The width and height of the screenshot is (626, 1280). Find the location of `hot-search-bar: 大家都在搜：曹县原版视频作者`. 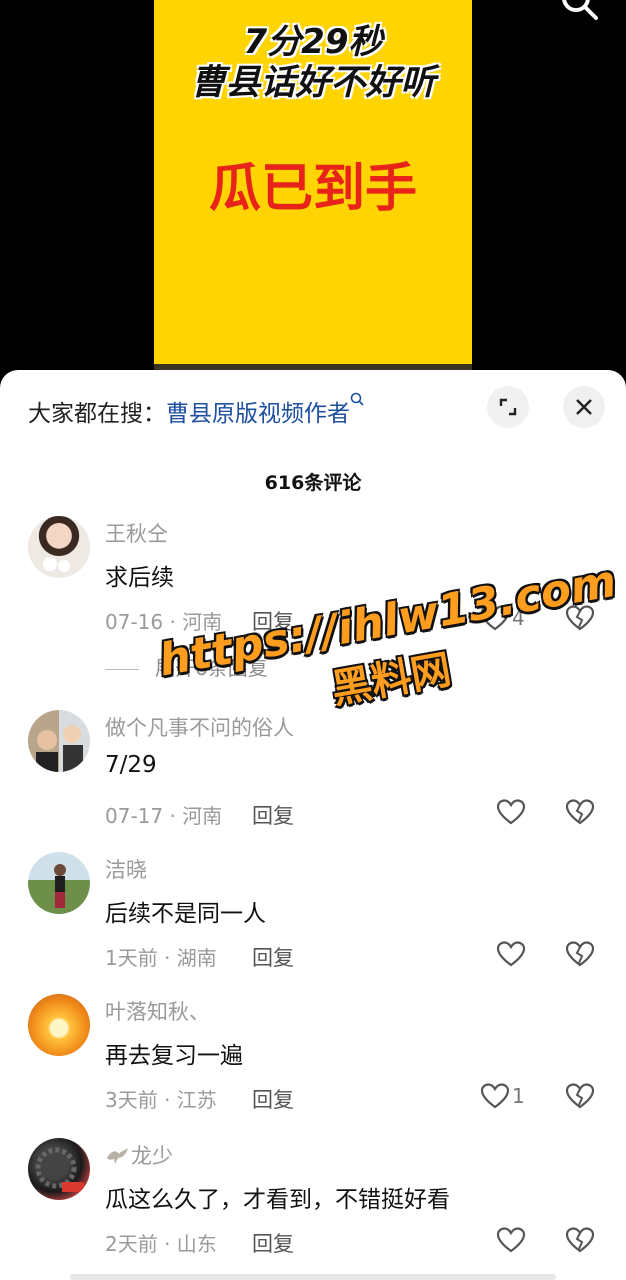

hot-search-bar: 大家都在搜：曹县原版视频作者 is located at coordinates (196, 410).